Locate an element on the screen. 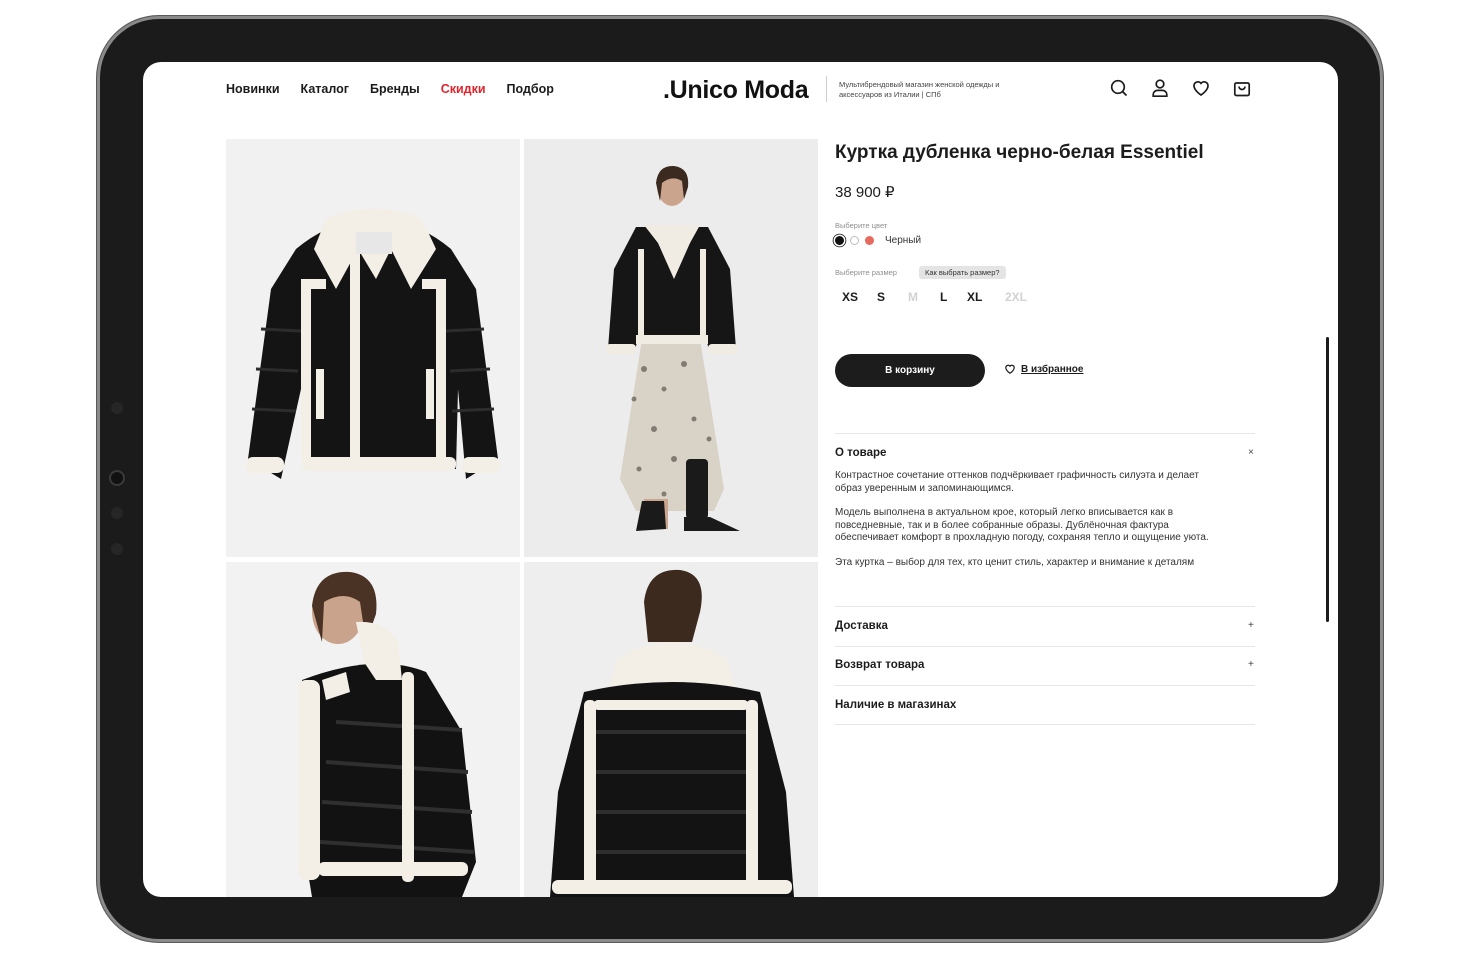 The image size is (1480, 958). header-icons is located at coordinates (1180, 88).